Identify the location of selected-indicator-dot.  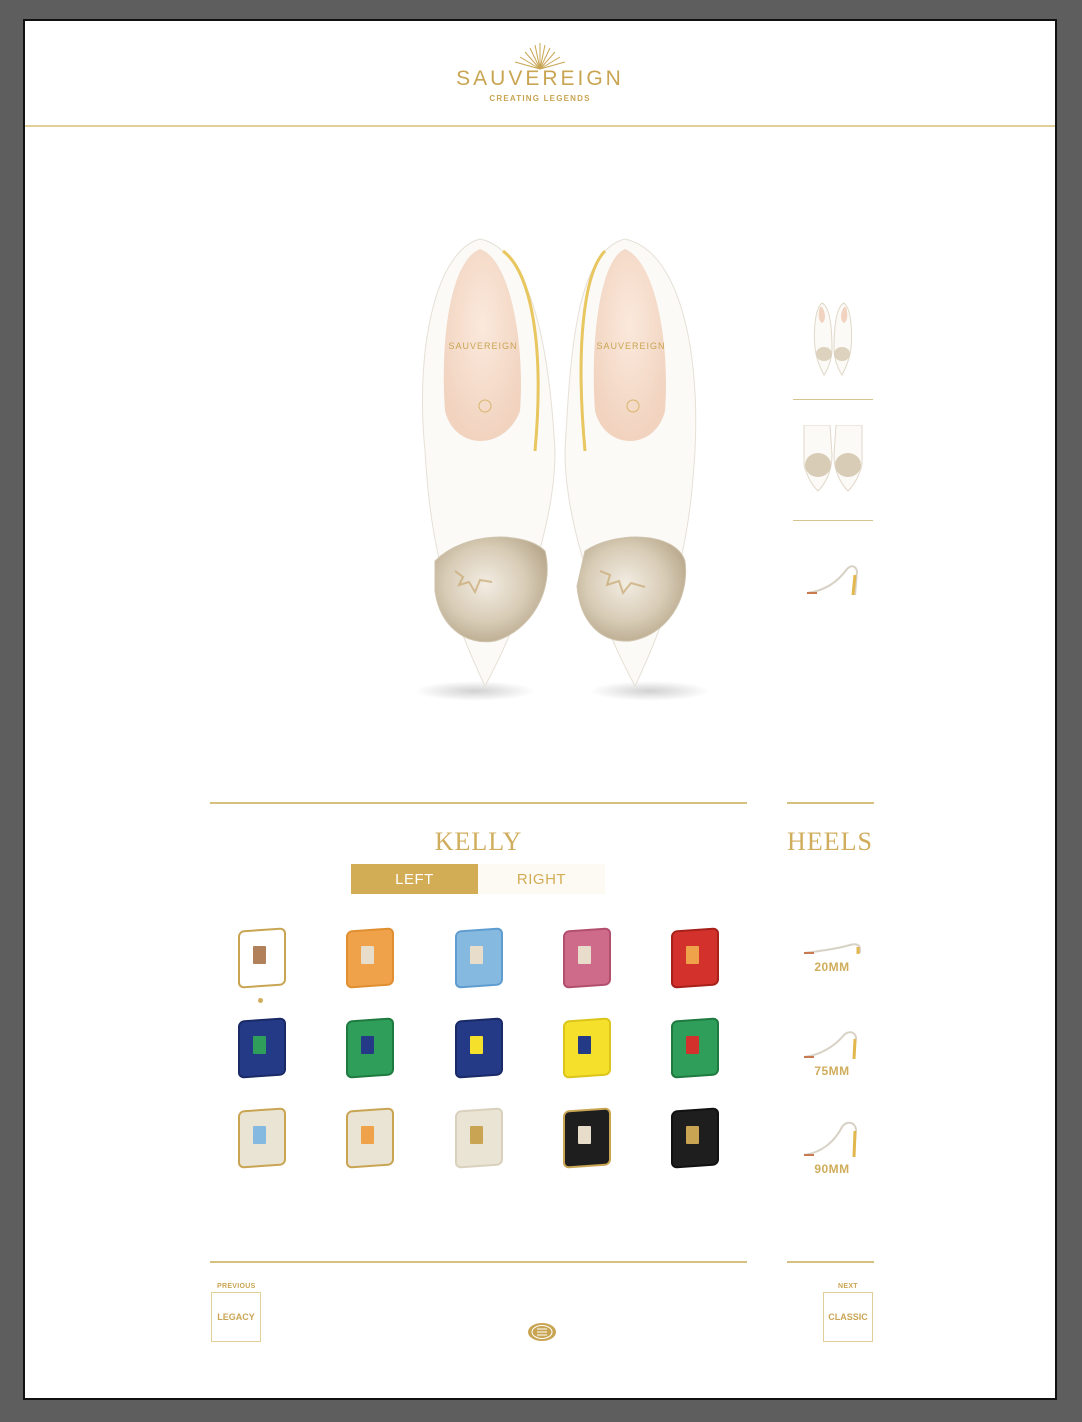
(260, 1000).